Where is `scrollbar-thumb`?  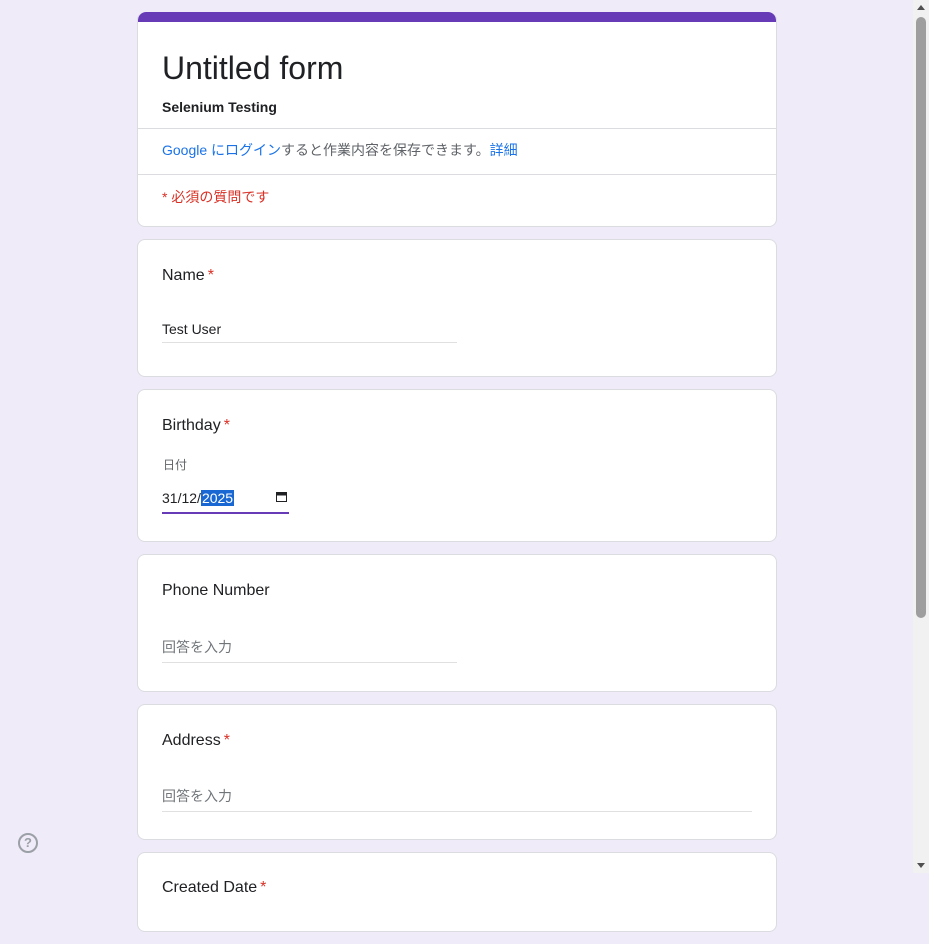 scrollbar-thumb is located at coordinates (921, 317).